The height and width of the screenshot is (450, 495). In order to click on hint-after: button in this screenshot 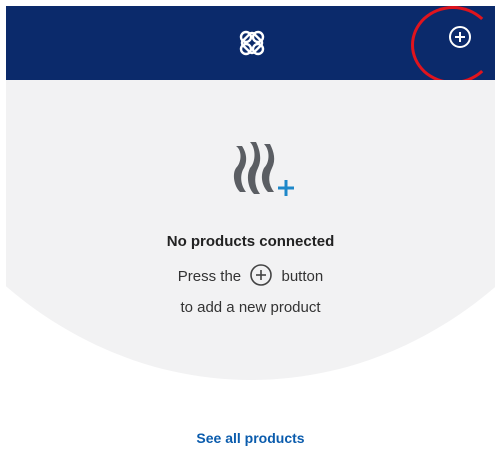, I will do `click(302, 276)`.